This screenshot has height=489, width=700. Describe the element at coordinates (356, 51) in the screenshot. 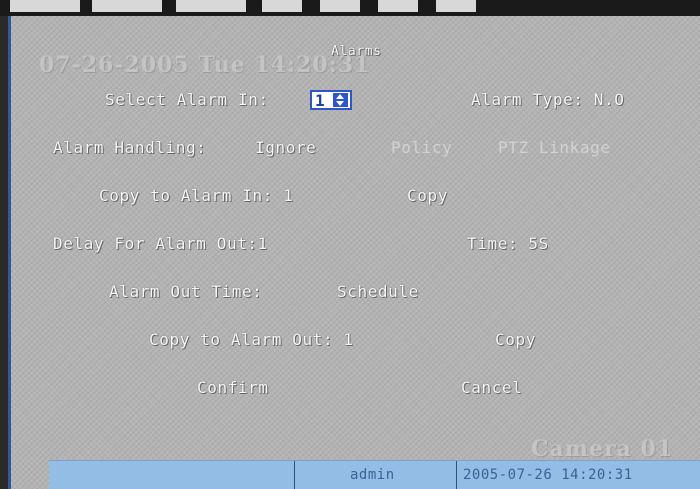

I see `dialog-title: Alarms` at that location.